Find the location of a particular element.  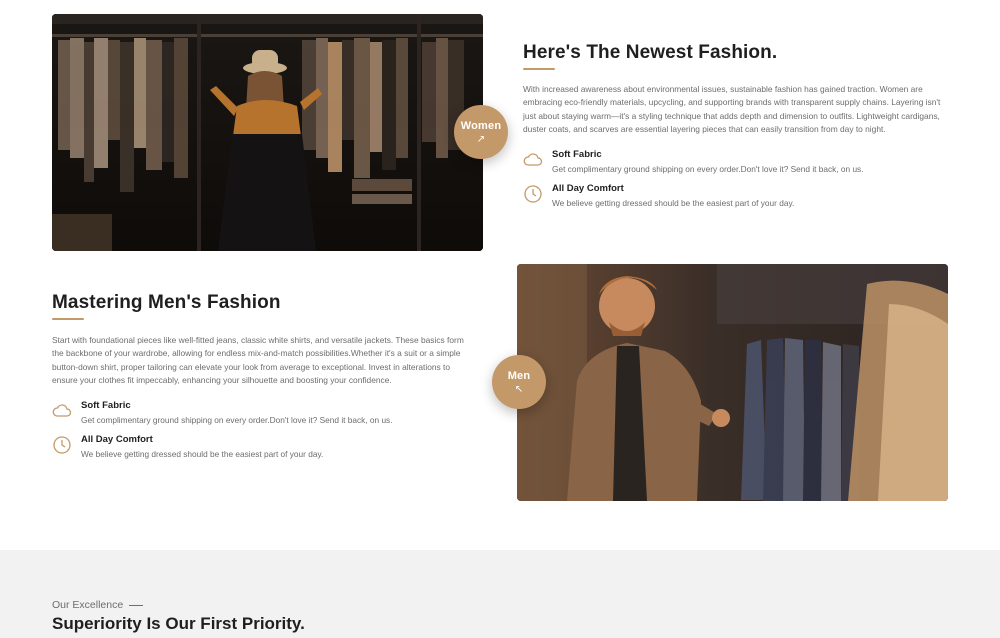

women-title-text: Here's The Newest Fashion. is located at coordinates (650, 52).